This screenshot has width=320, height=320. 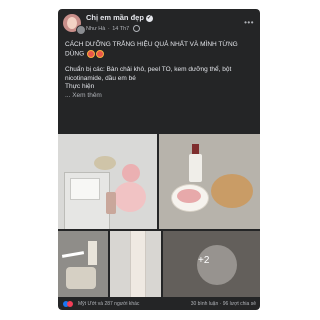 I want to click on more-photos-count: +2, so click(x=203, y=260).